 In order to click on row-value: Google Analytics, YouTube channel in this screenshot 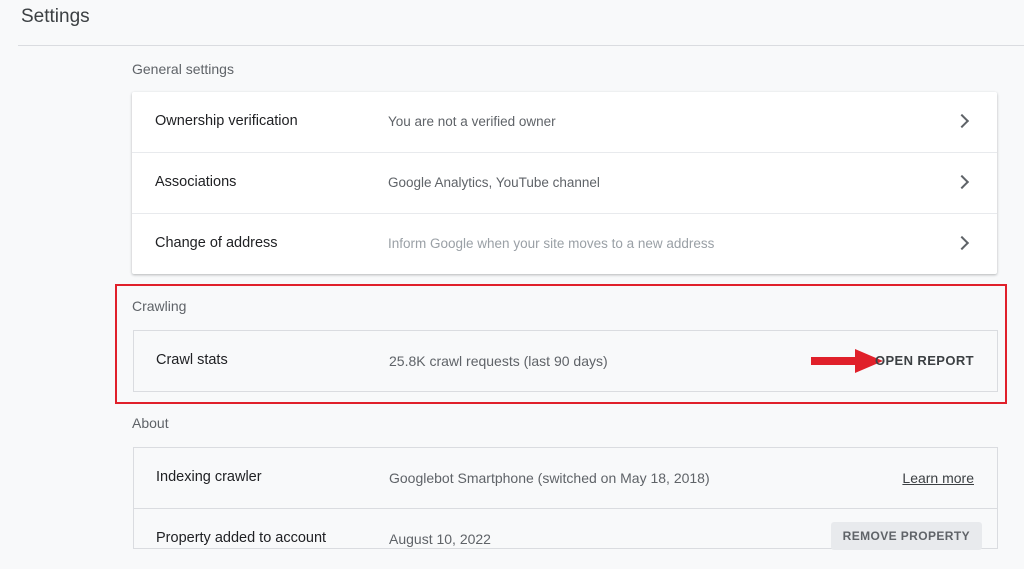, I will do `click(494, 182)`.